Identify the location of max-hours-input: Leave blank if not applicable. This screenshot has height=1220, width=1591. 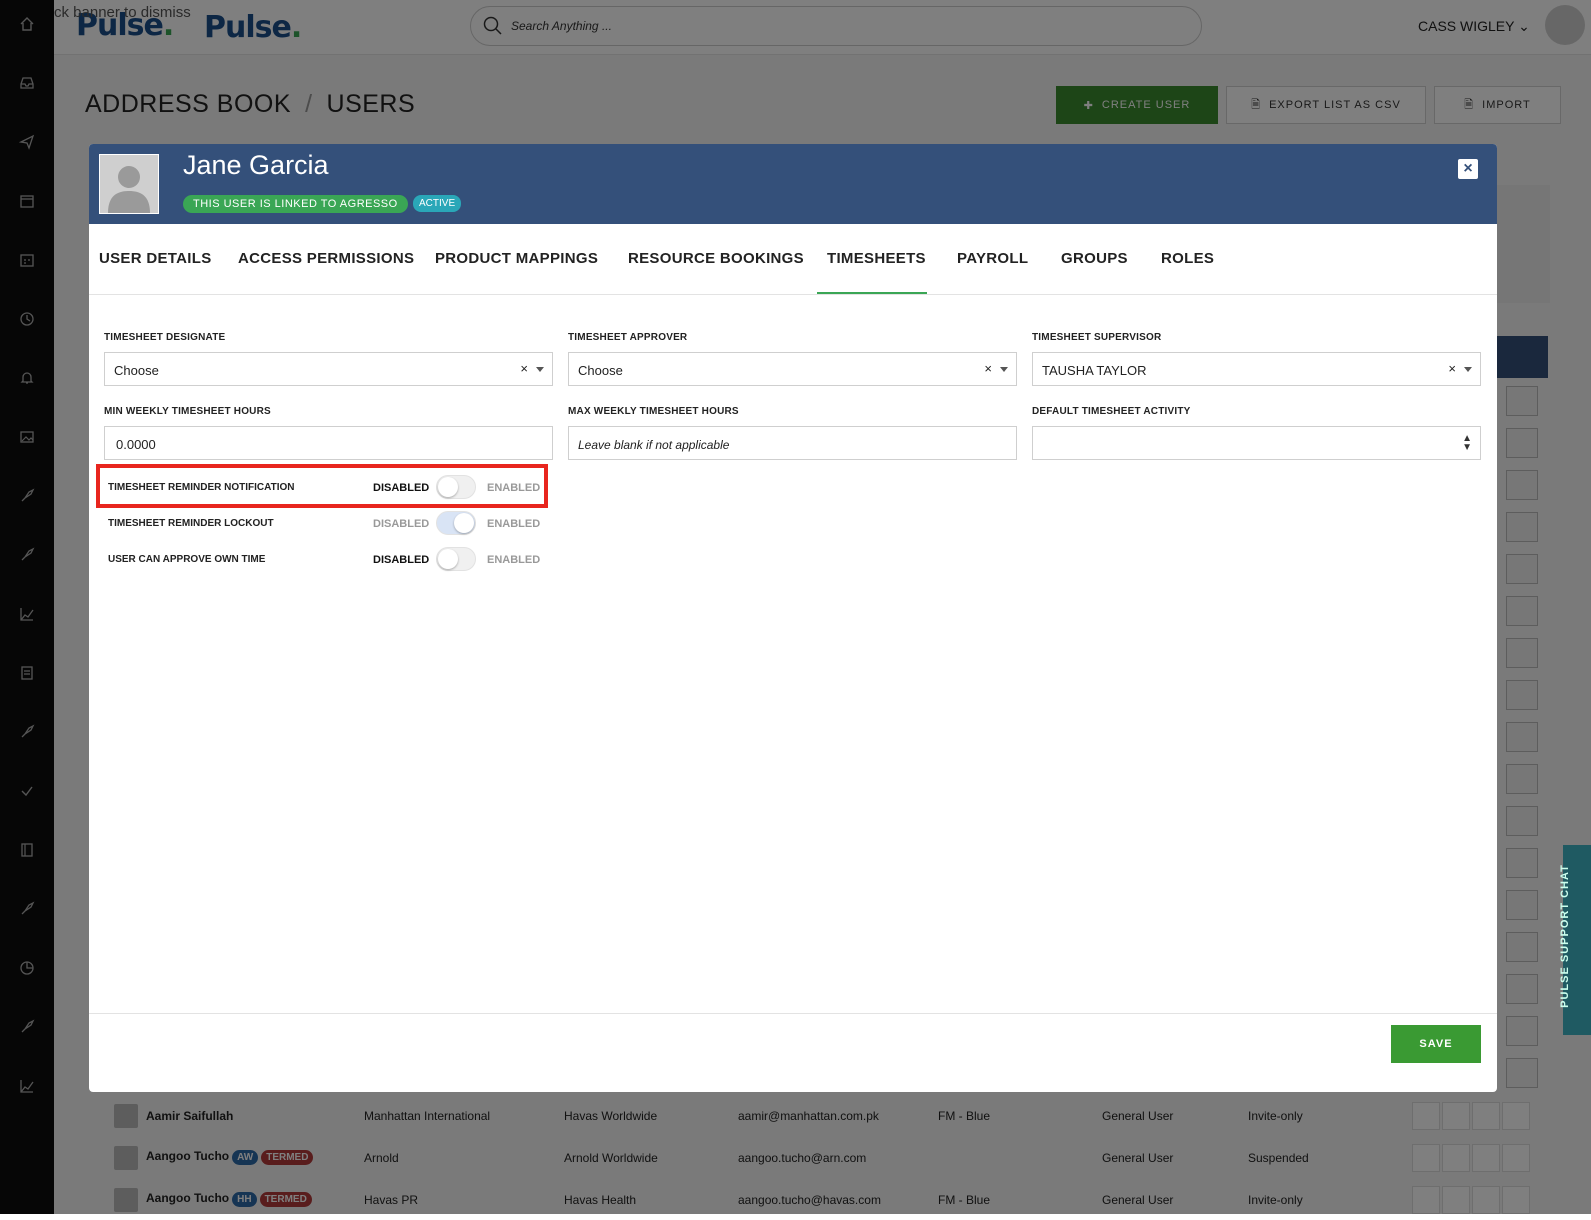
(792, 443).